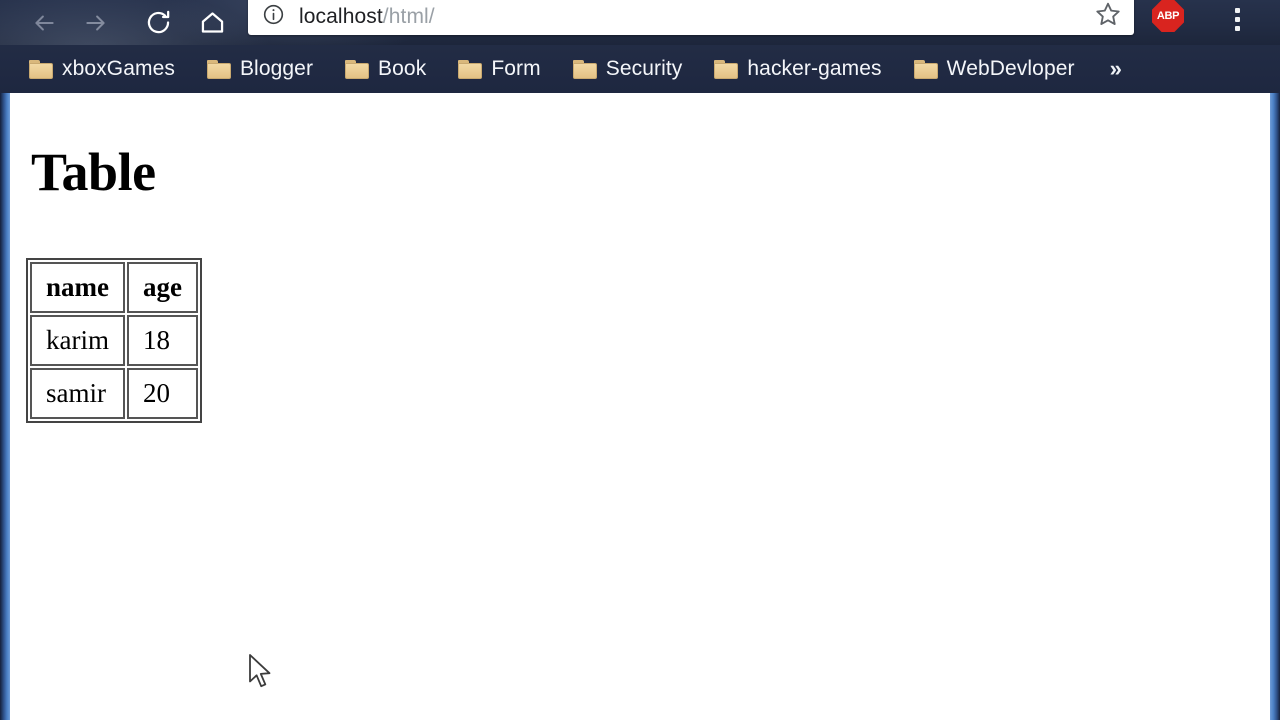 This screenshot has width=1280, height=720. What do you see at coordinates (696, 17) in the screenshot?
I see `url-text: localhost/html/` at bounding box center [696, 17].